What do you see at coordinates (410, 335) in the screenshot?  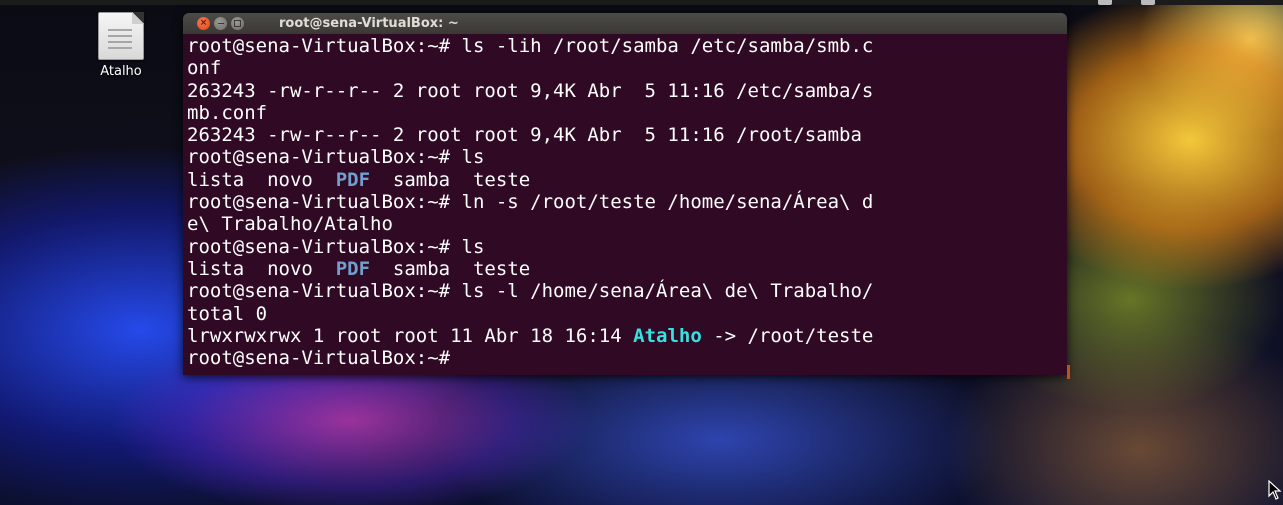 I see `terminal-text: lrwxrwxrwx 1 root root 11 Abr 18 16:14` at bounding box center [410, 335].